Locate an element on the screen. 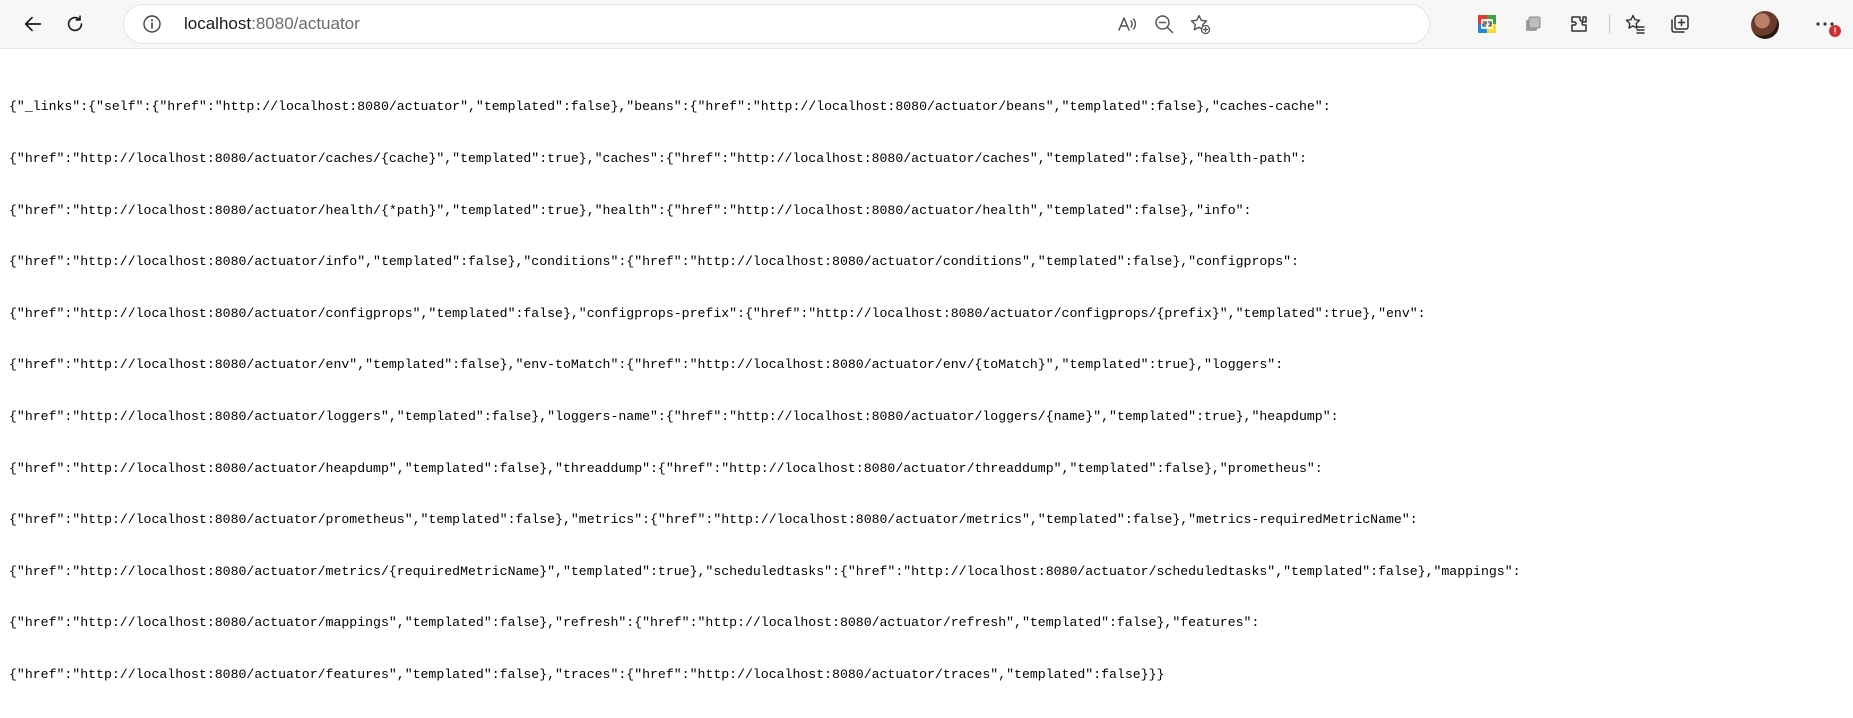 The height and width of the screenshot is (718, 1853). read-aloud-icon is located at coordinates (1127, 24).